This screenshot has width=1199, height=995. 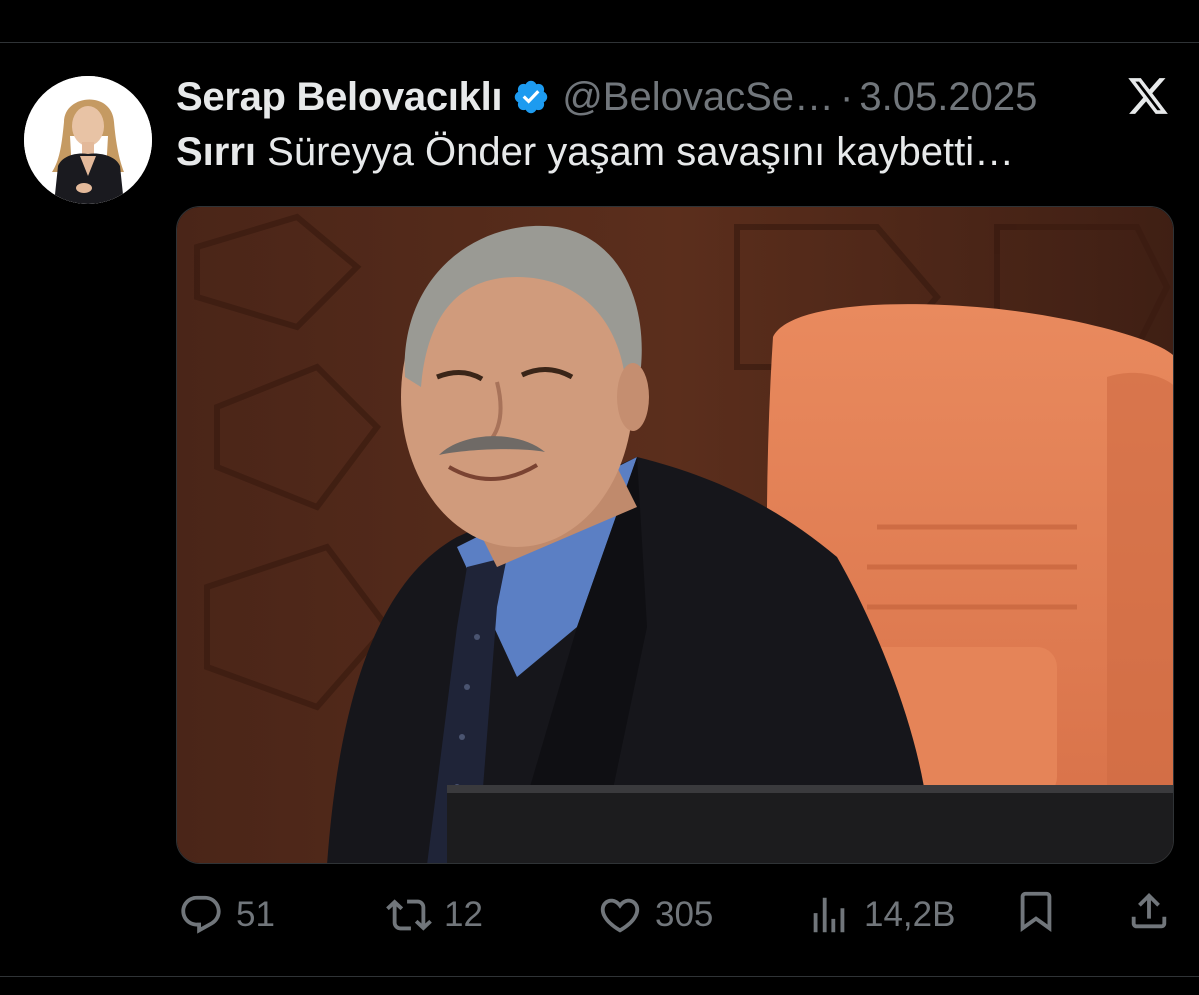 I want to click on share-button, so click(x=1149, y=915).